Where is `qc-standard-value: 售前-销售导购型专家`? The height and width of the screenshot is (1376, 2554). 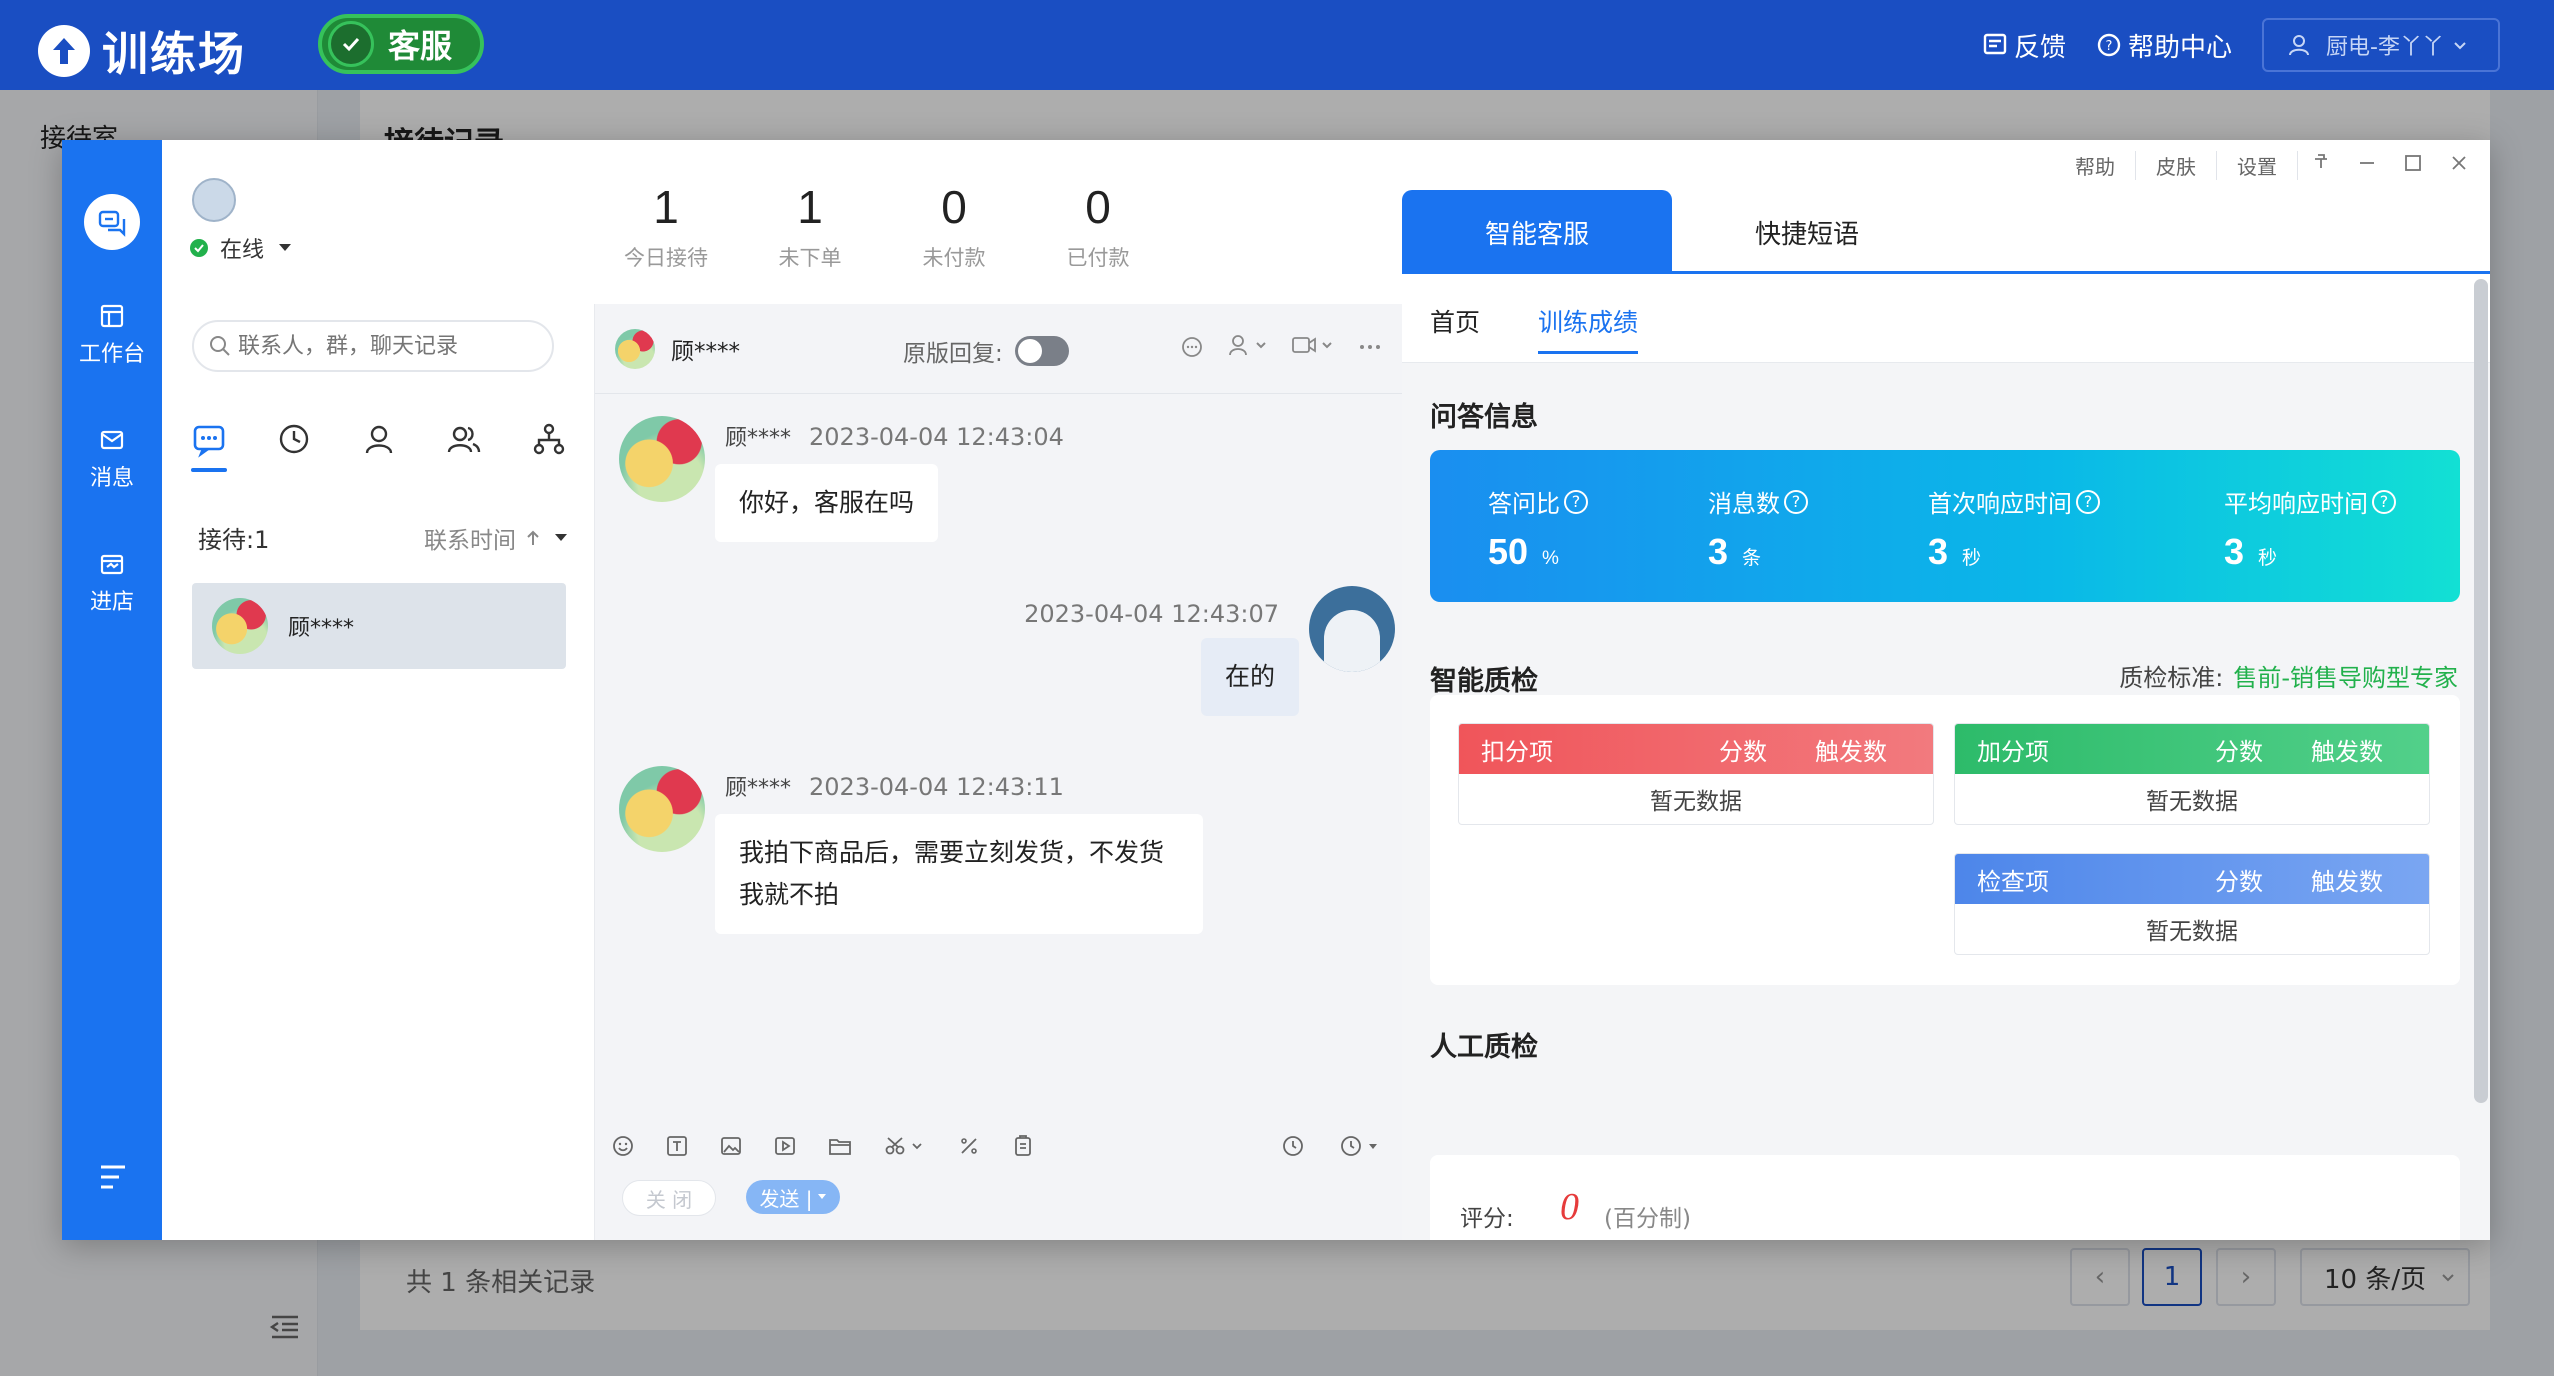 qc-standard-value: 售前-销售导购型专家 is located at coordinates (2345, 678).